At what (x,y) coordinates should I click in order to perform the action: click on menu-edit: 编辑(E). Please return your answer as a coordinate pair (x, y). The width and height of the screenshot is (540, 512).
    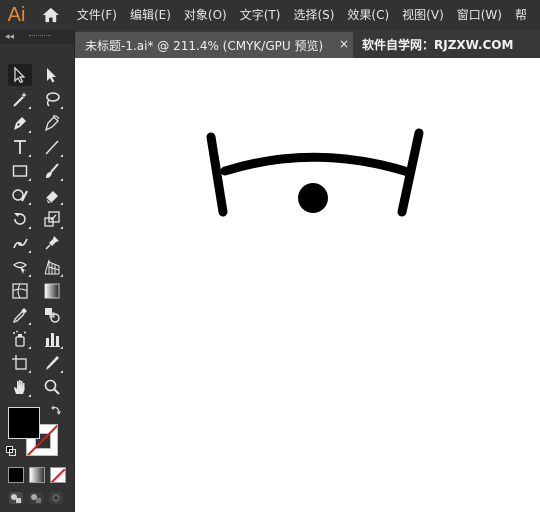
    Looking at the image, I should click on (150, 15).